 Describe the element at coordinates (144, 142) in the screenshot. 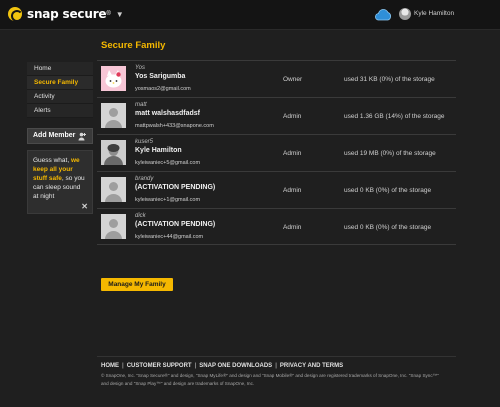

I see `member-alias: kuser5` at that location.